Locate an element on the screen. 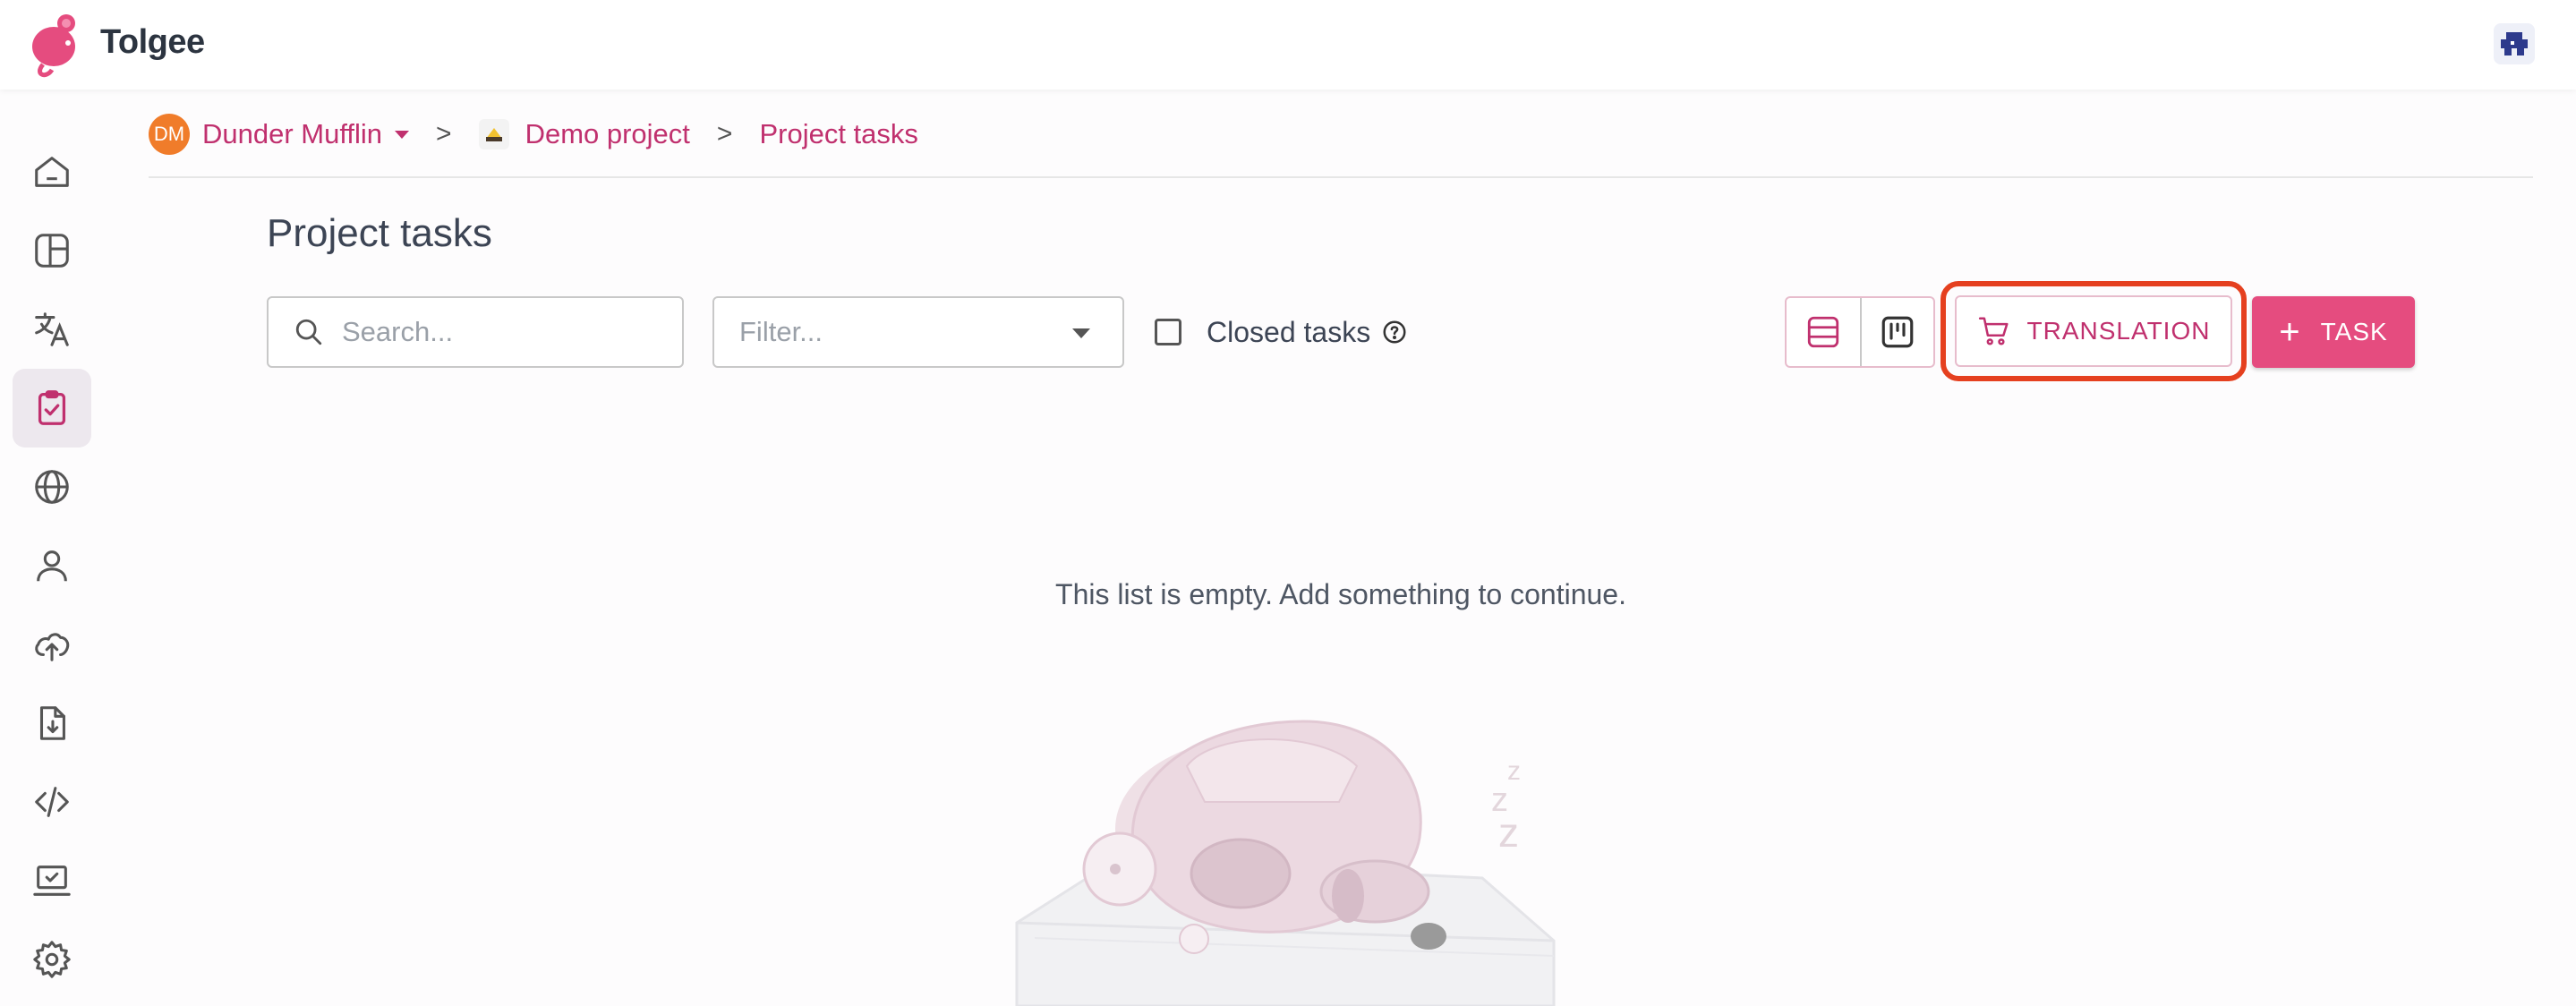  home-icon is located at coordinates (52, 171).